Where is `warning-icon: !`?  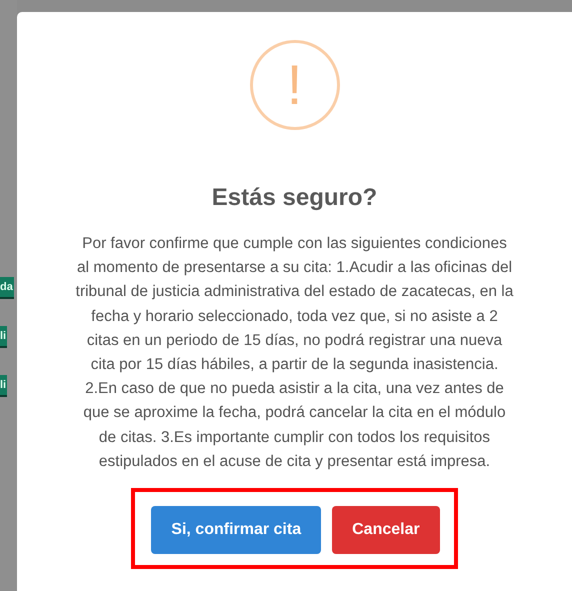 warning-icon: ! is located at coordinates (295, 85).